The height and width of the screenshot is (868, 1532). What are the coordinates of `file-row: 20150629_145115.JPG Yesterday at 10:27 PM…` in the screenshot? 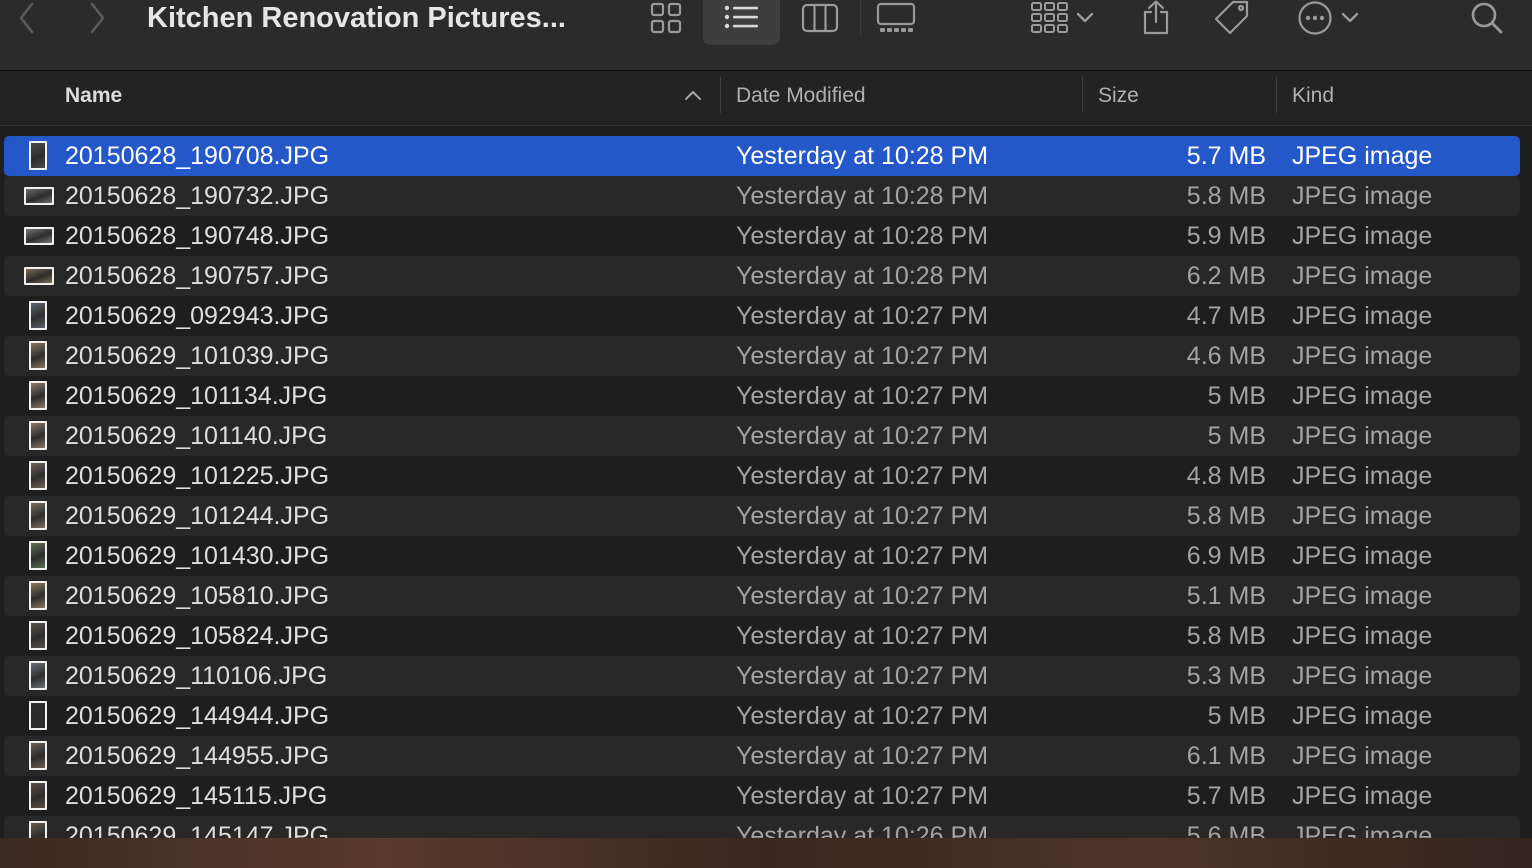 It's located at (766, 796).